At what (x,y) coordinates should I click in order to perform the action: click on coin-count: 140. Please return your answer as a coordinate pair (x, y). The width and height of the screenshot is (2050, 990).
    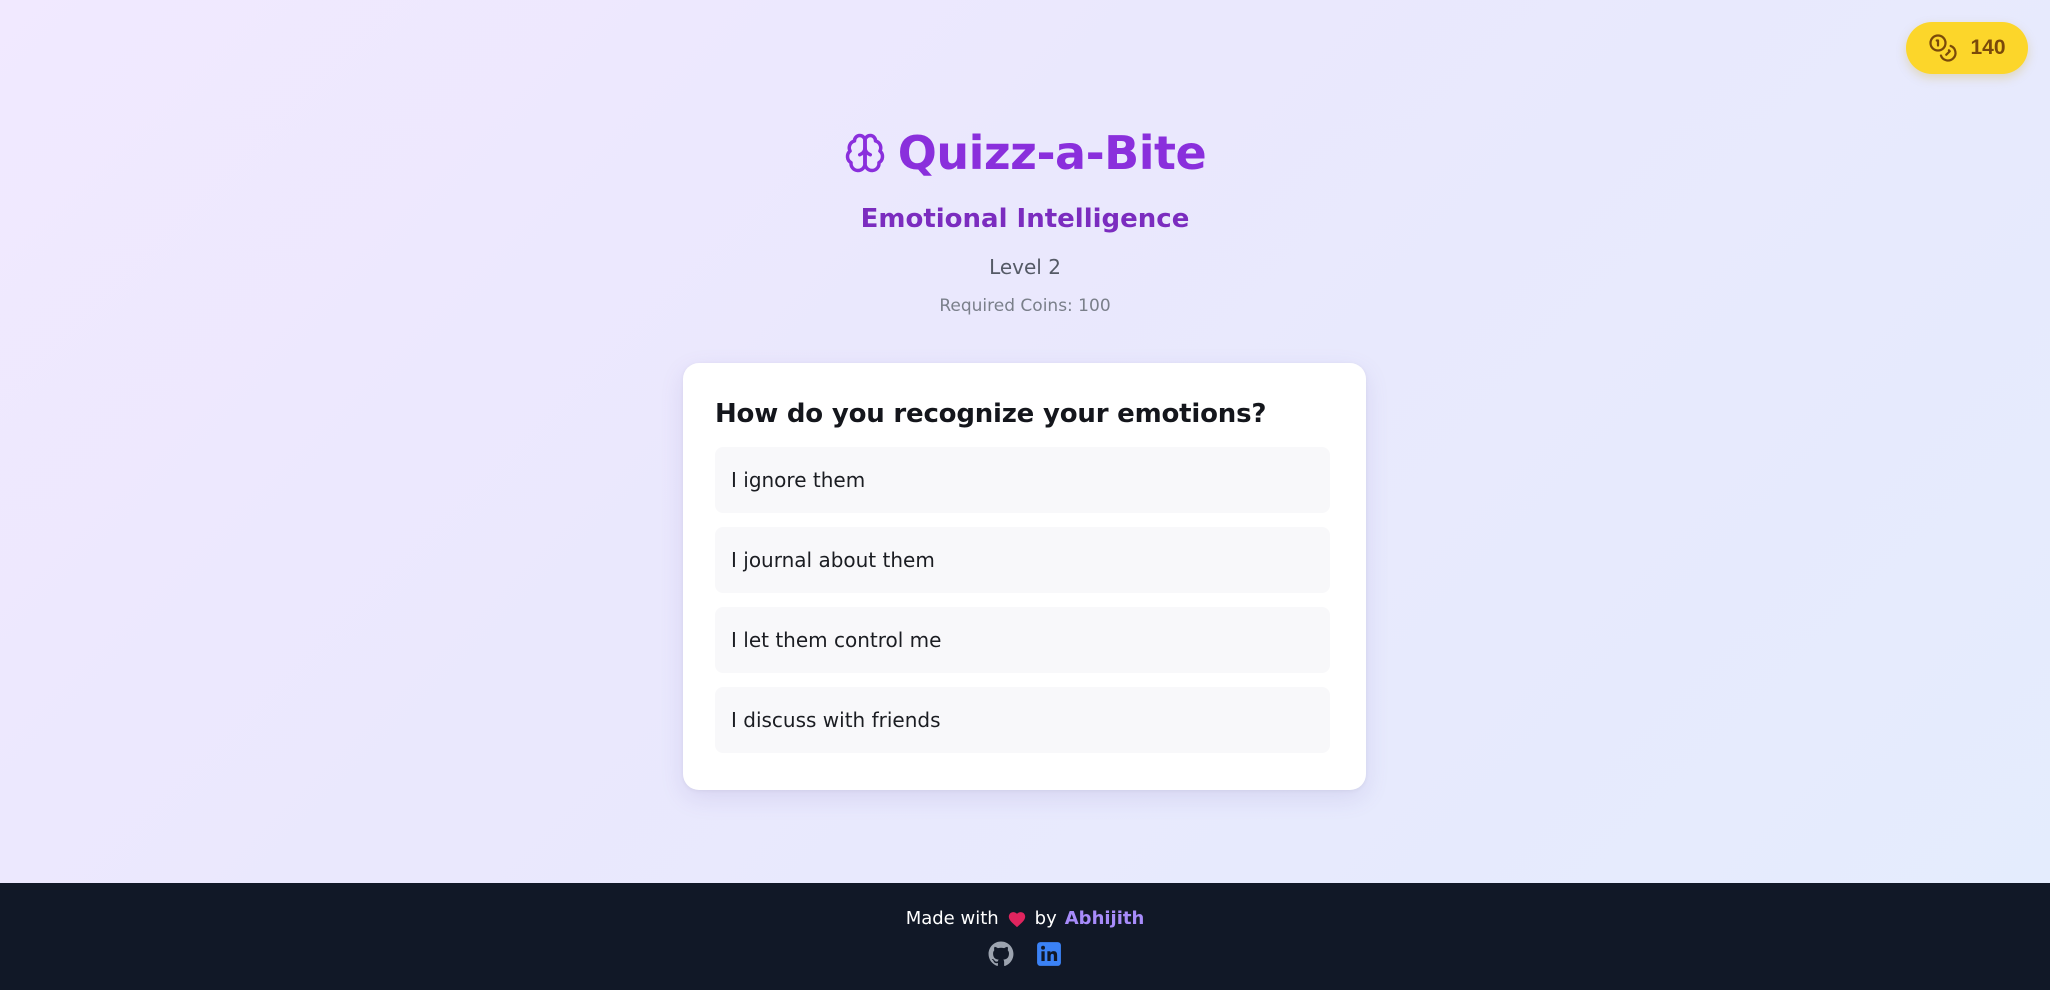
    Looking at the image, I should click on (1988, 47).